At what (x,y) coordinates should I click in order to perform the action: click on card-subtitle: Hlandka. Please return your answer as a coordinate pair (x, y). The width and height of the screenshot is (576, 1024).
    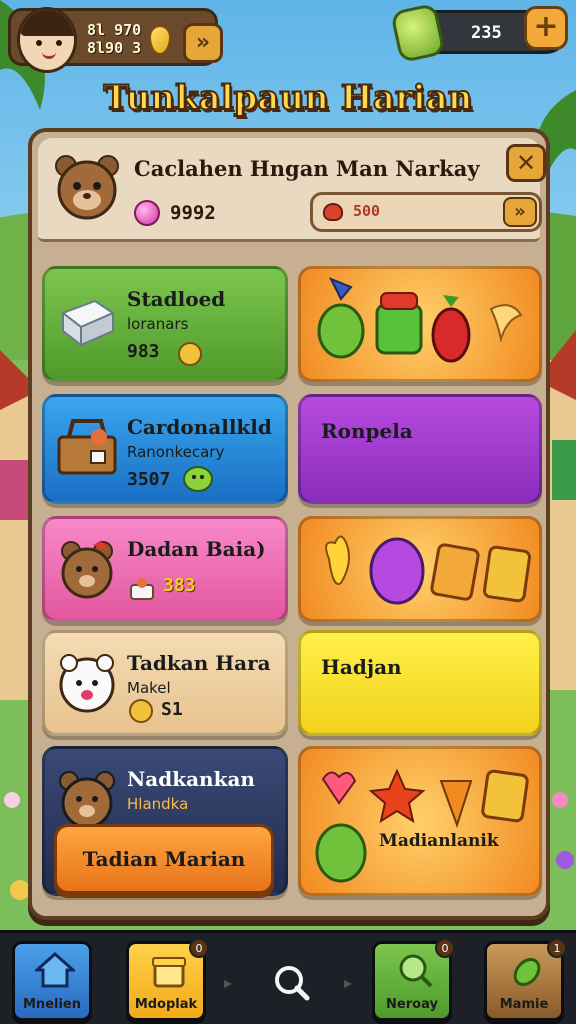
    Looking at the image, I should click on (158, 804).